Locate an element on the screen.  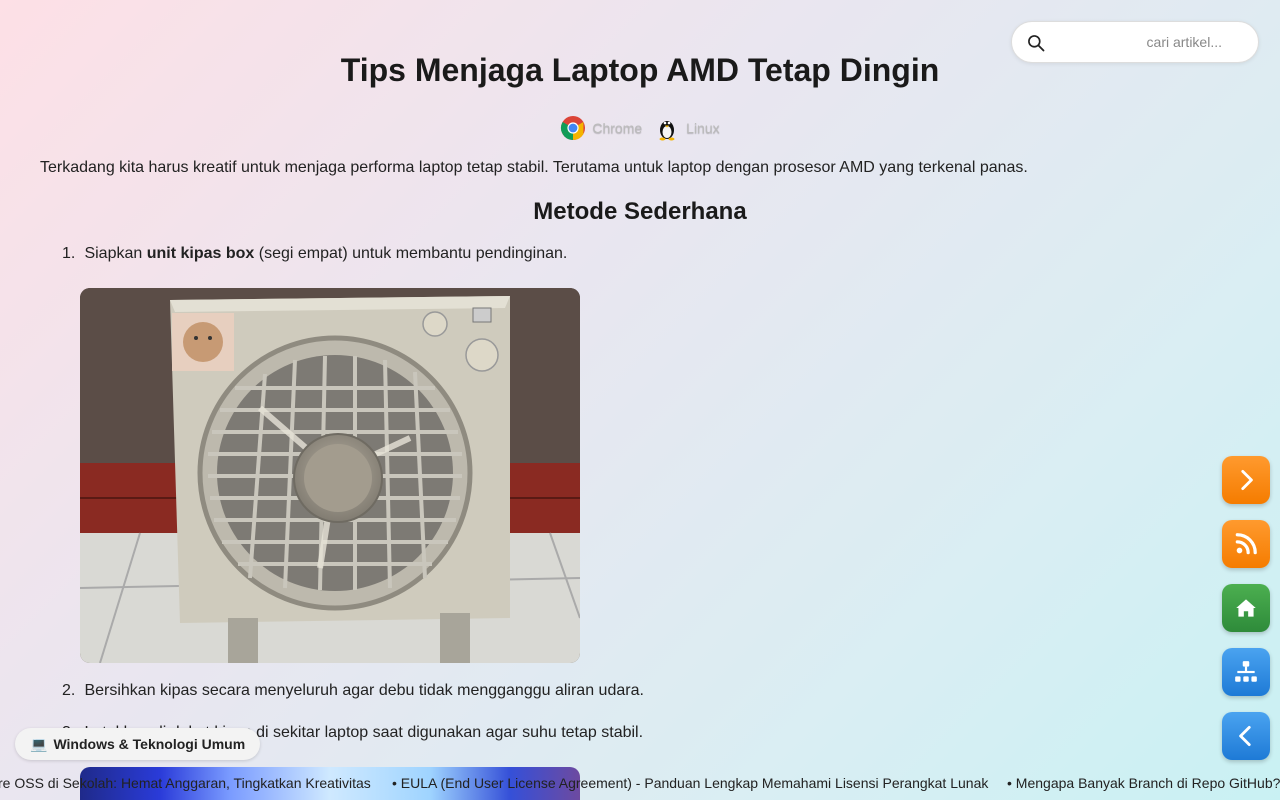
chevron-right-icon is located at coordinates (1247, 480).